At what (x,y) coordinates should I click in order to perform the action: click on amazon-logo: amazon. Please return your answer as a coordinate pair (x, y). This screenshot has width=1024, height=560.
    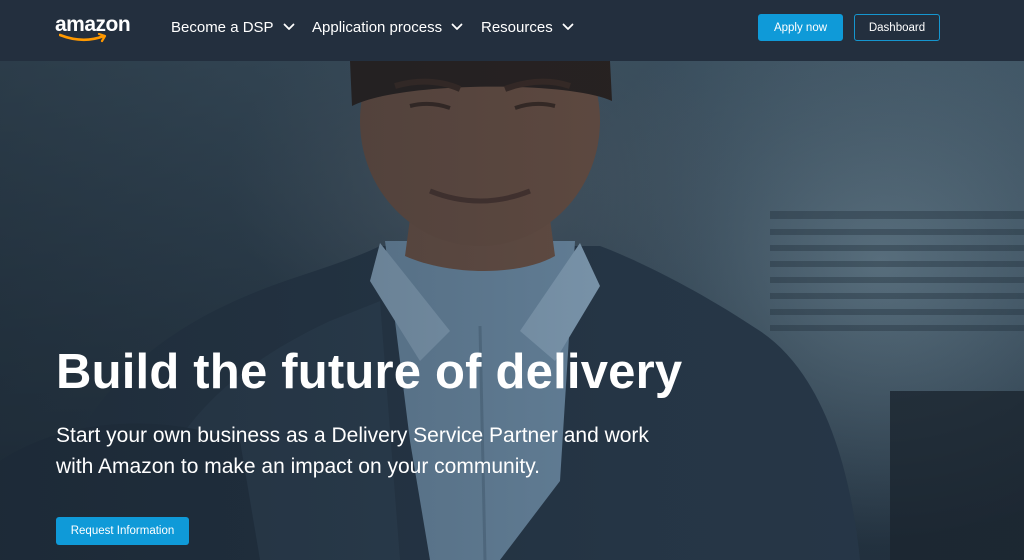
    Looking at the image, I should click on (93, 28).